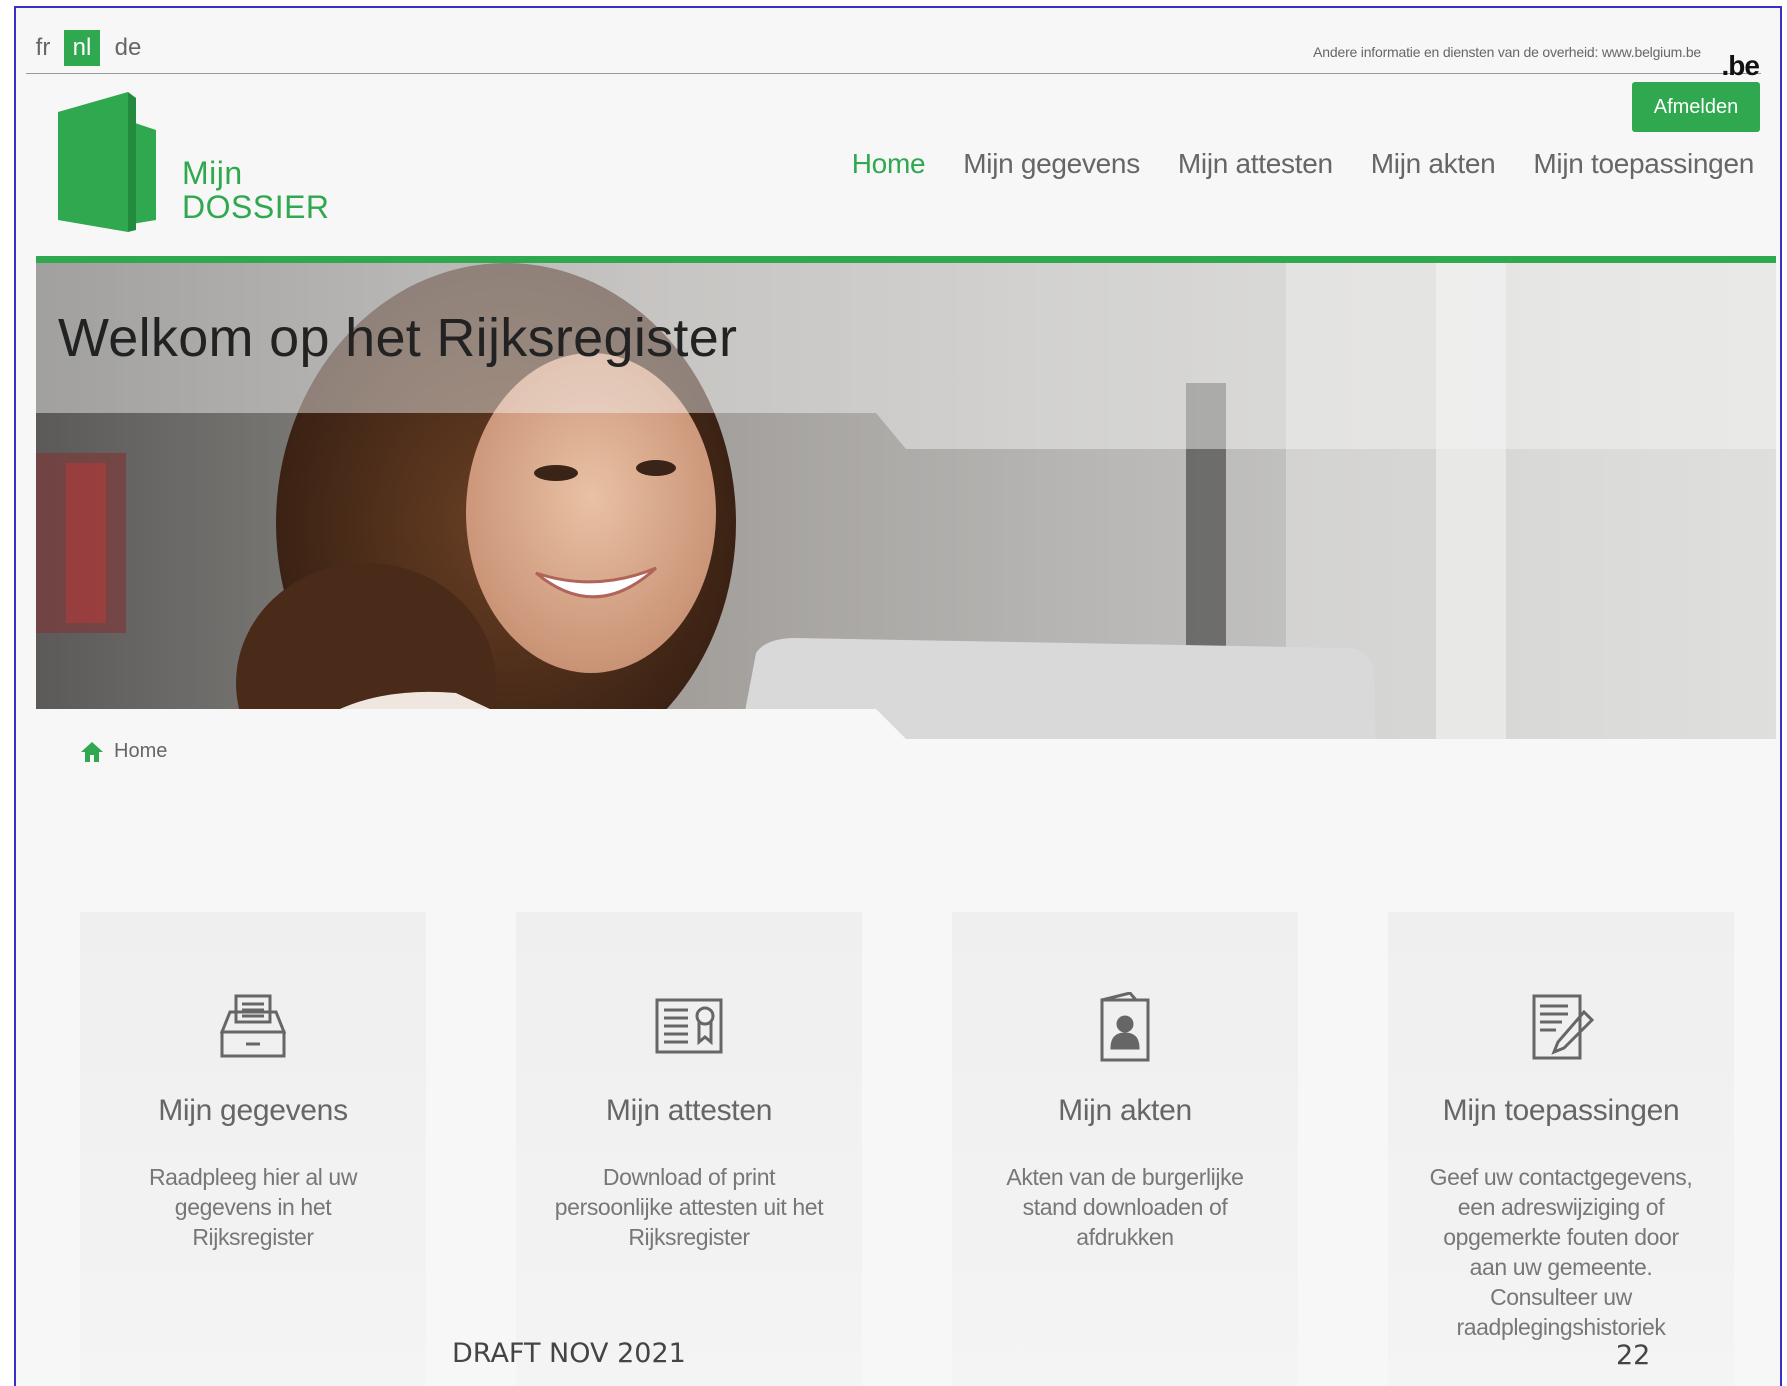  What do you see at coordinates (398, 338) in the screenshot?
I see `hero-title: Welkom op het Rijksregister` at bounding box center [398, 338].